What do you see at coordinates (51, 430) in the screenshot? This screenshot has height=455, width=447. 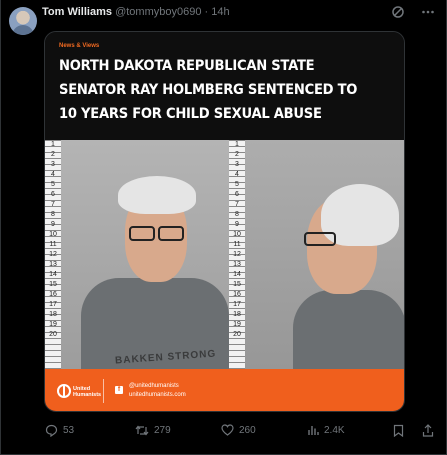 I see `reply-icon` at bounding box center [51, 430].